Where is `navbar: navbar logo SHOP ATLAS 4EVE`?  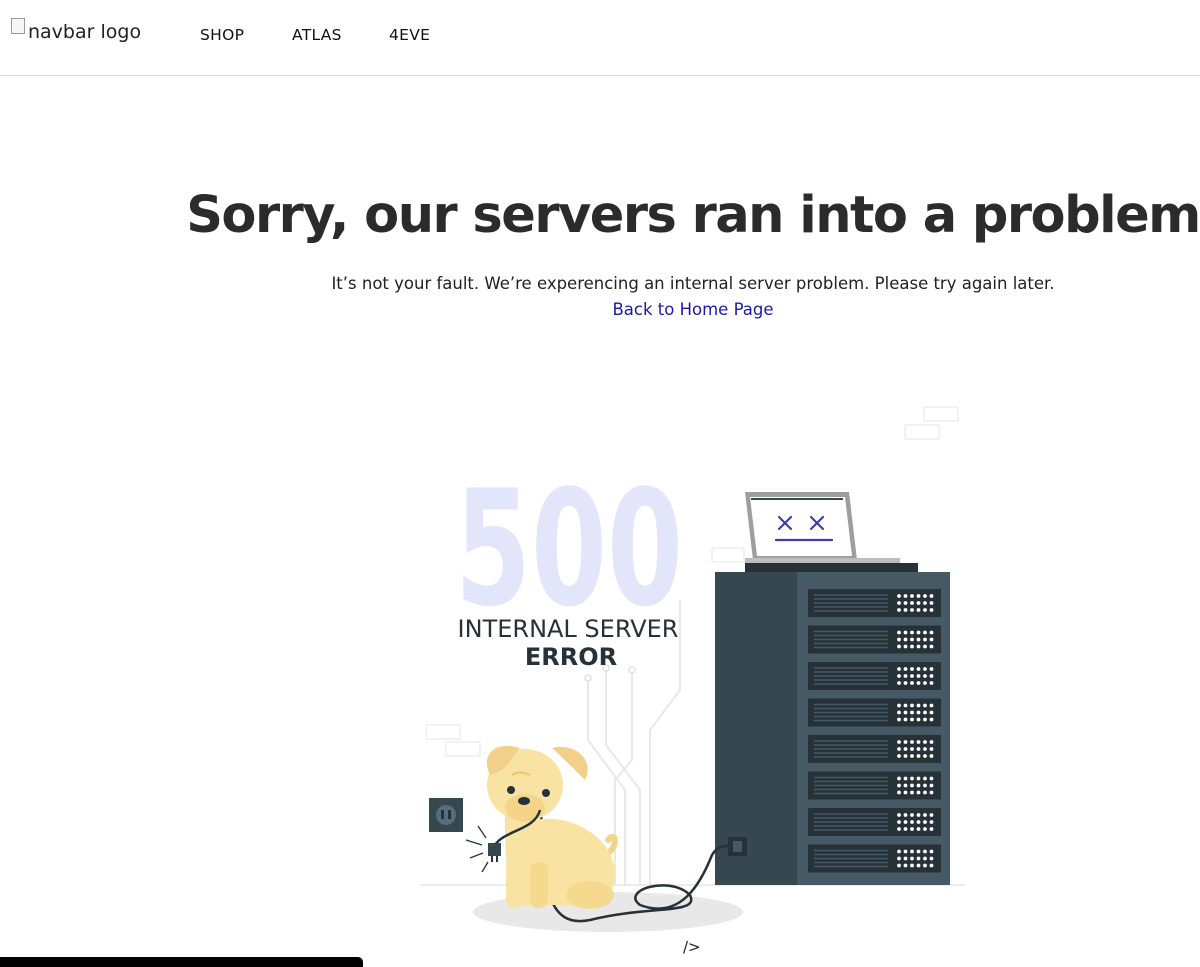
navbar: navbar logo SHOP ATLAS 4EVE is located at coordinates (600, 38).